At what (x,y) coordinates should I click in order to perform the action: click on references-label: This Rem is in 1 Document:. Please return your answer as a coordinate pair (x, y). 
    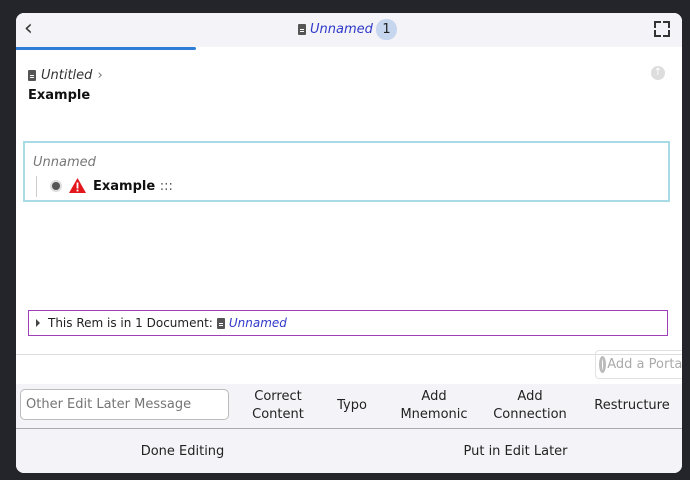
    Looking at the image, I should click on (130, 323).